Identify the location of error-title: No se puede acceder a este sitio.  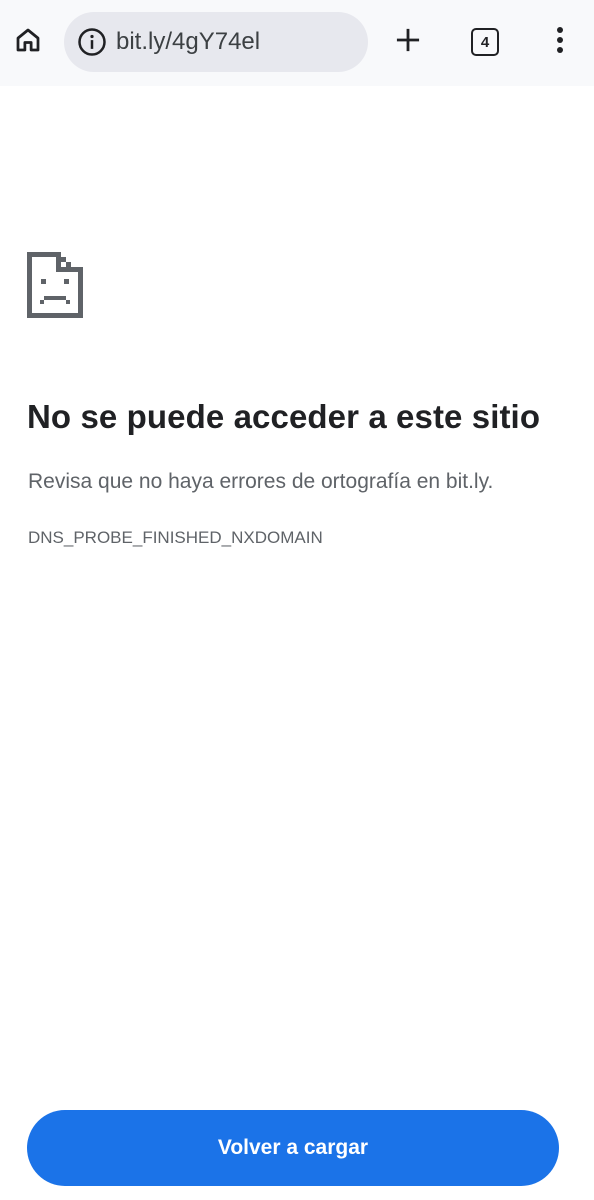
(284, 416).